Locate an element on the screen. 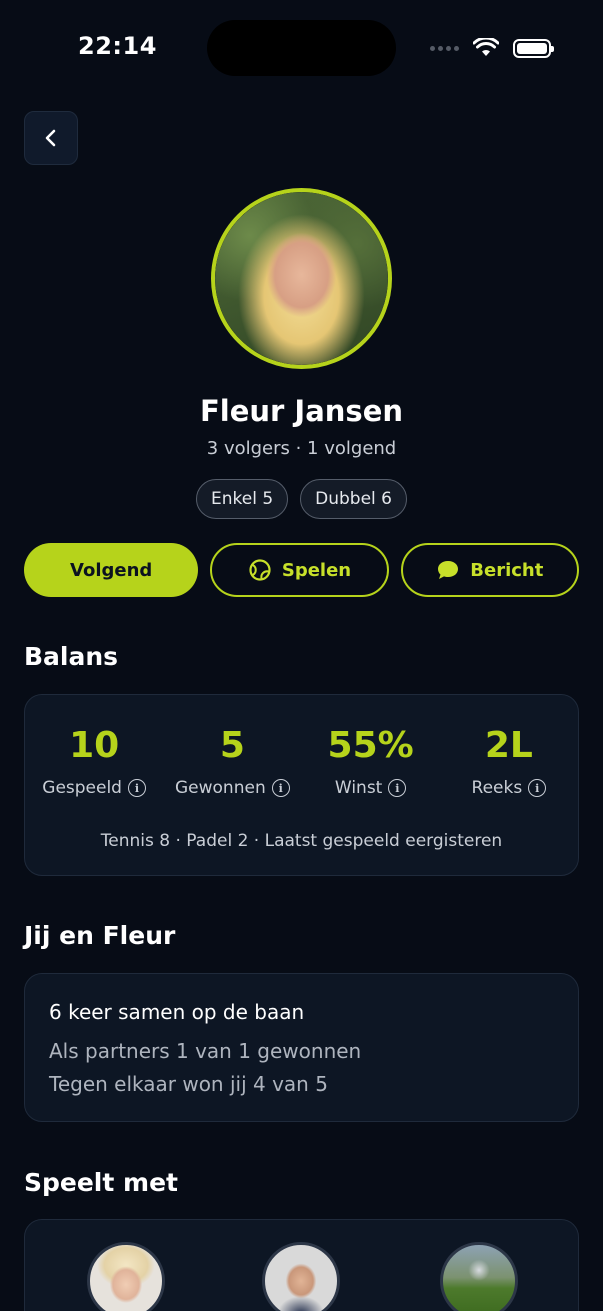 Image resolution: width=603 pixels, height=1311 pixels. together-summary: 6 keer samen op de baan is located at coordinates (177, 1012).